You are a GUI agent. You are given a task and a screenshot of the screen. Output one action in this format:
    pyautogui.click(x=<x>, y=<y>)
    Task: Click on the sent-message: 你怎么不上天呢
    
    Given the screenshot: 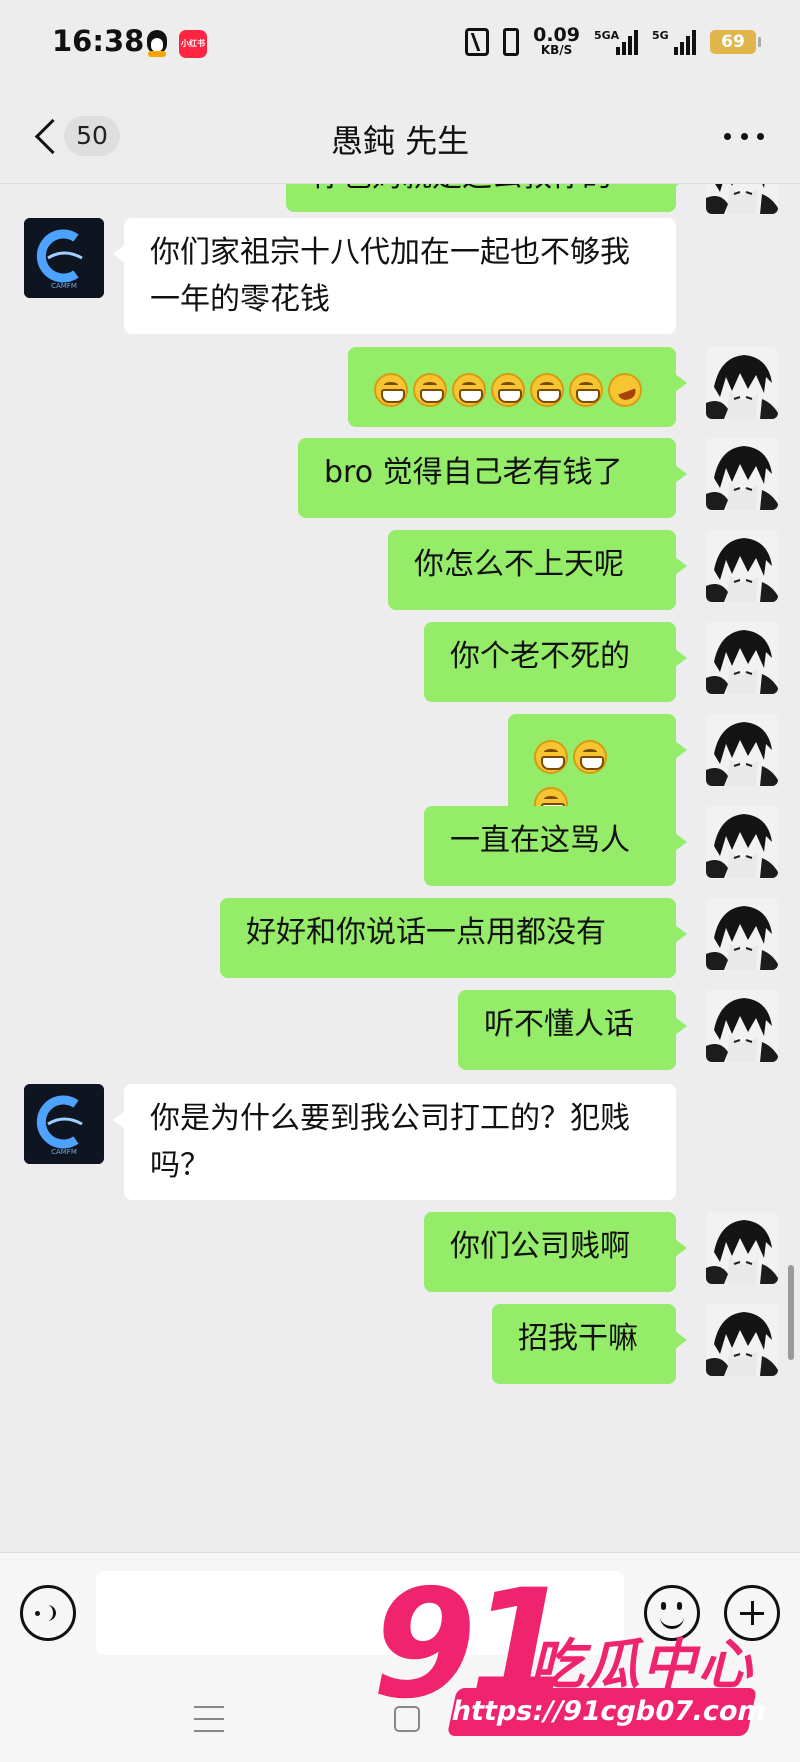 What is the action you would take?
    pyautogui.click(x=400, y=570)
    